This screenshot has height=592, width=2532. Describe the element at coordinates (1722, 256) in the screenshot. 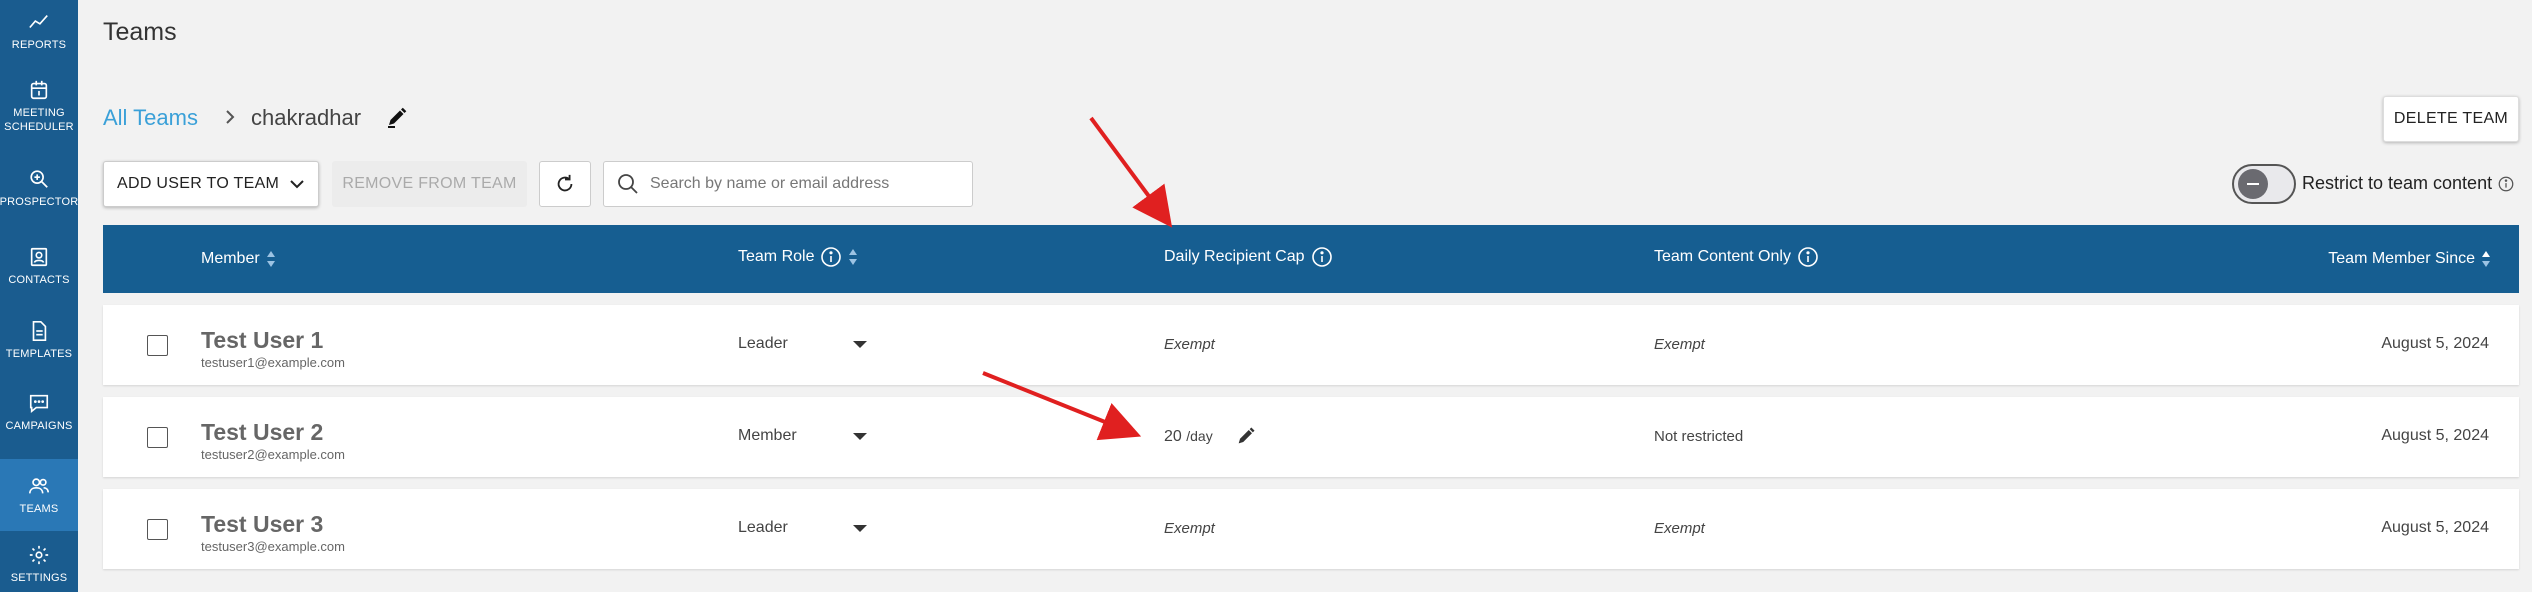

I see `column-label: Team Content Only` at that location.